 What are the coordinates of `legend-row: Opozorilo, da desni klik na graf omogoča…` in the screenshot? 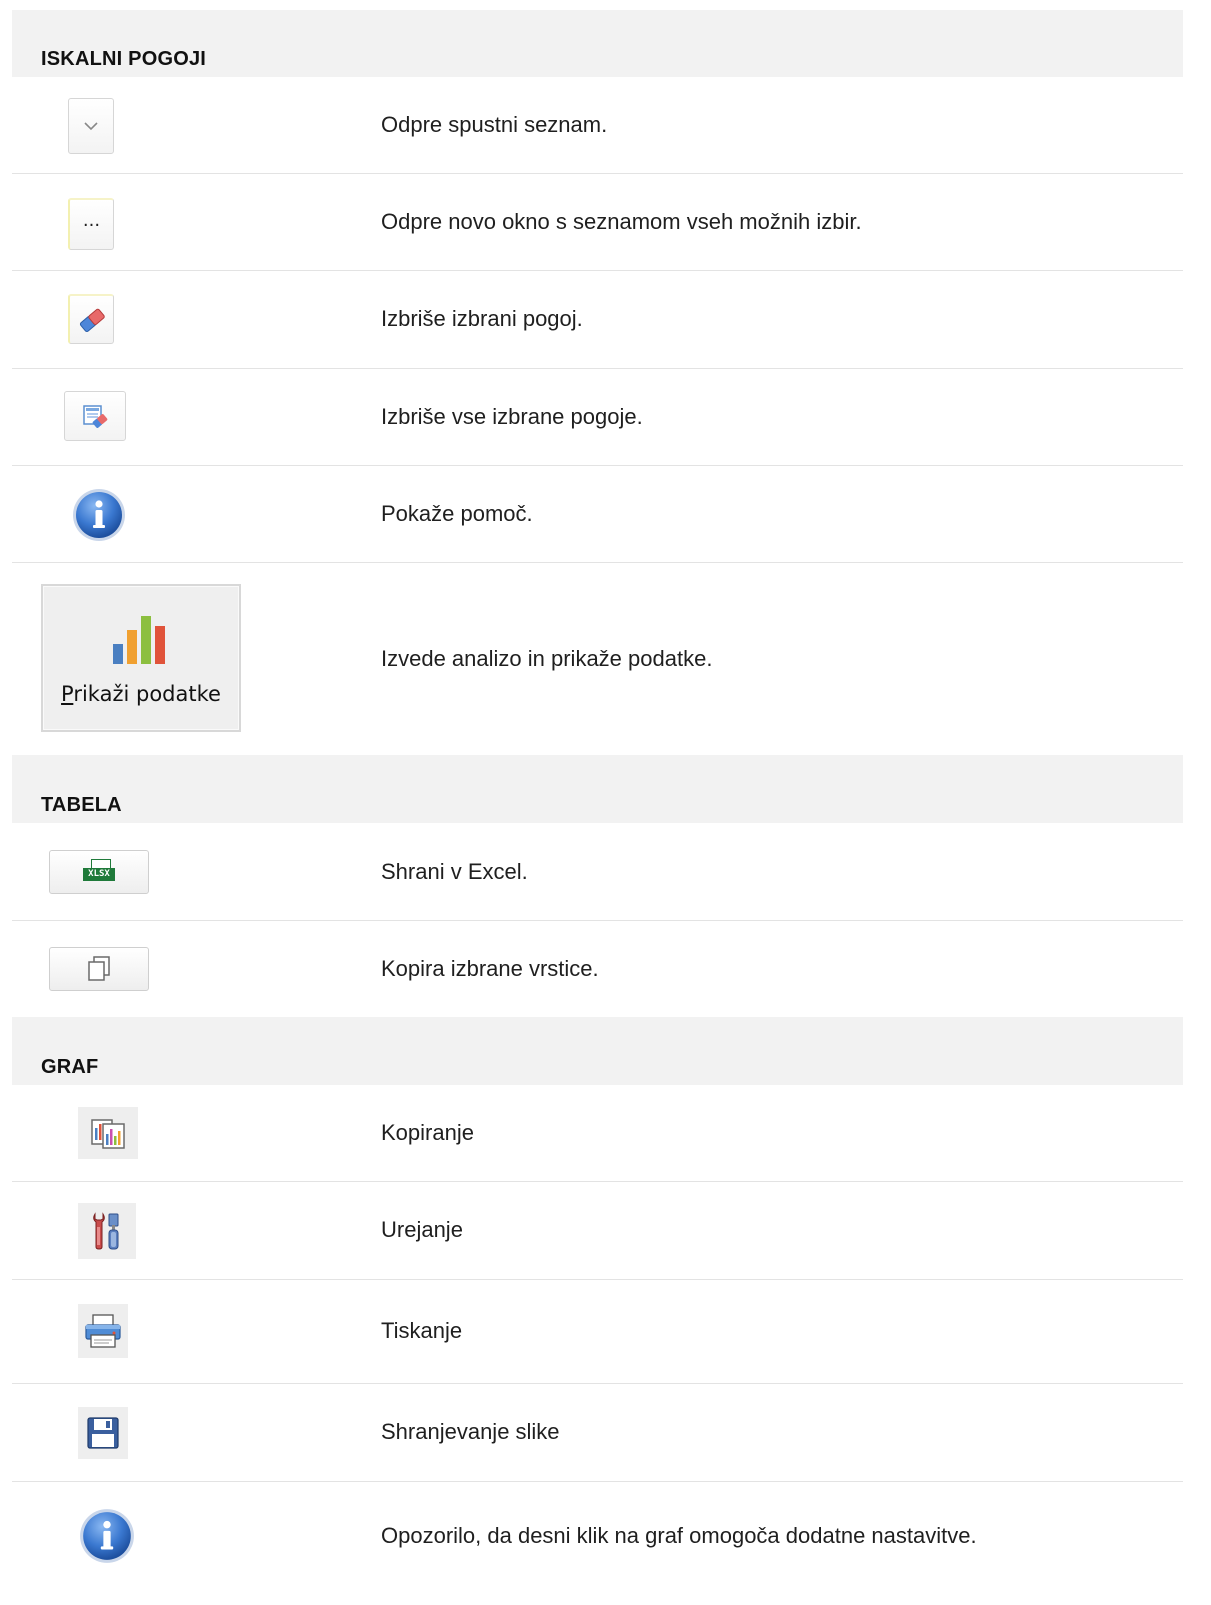 It's located at (597, 1536).